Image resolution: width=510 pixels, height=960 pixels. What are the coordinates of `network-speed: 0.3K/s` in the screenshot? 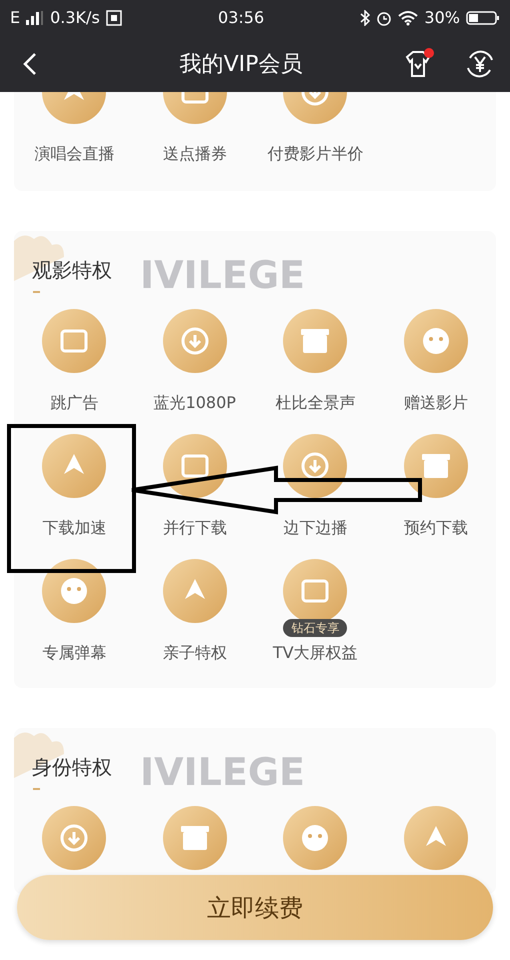 It's located at (75, 17).